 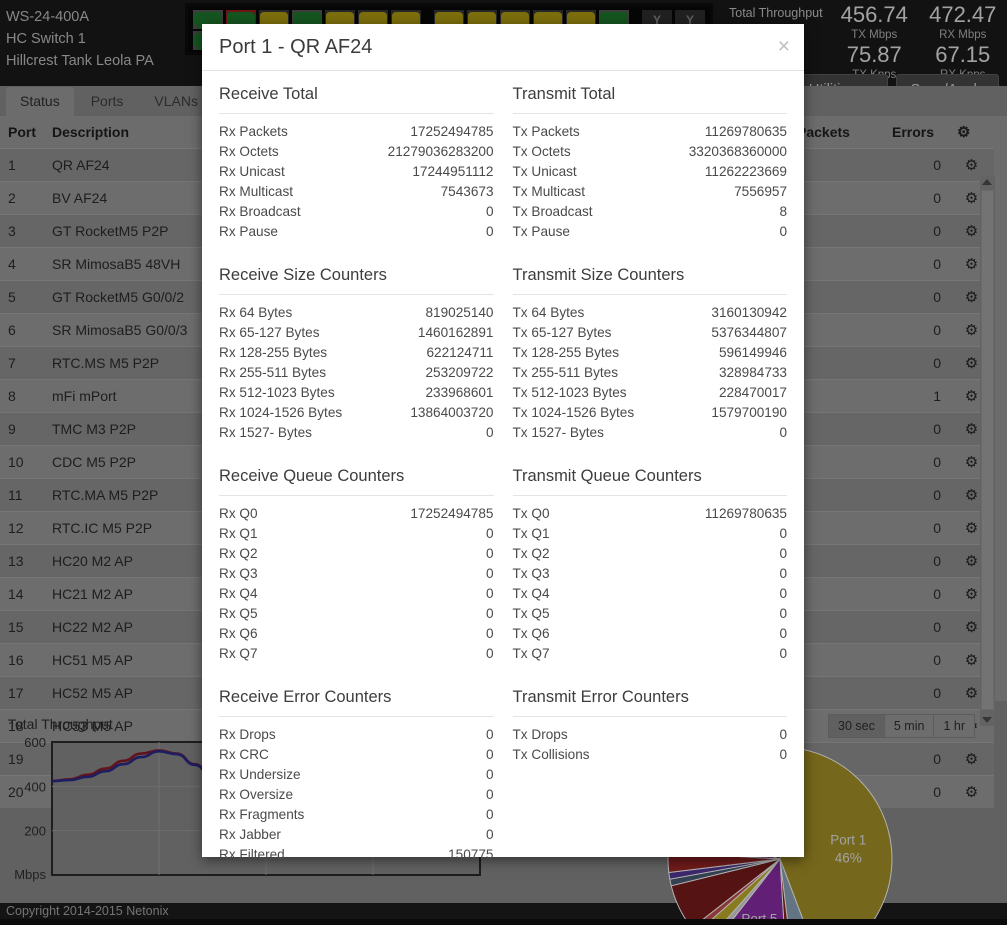 What do you see at coordinates (356, 634) in the screenshot?
I see `stat-row: Rx Q6 0` at bounding box center [356, 634].